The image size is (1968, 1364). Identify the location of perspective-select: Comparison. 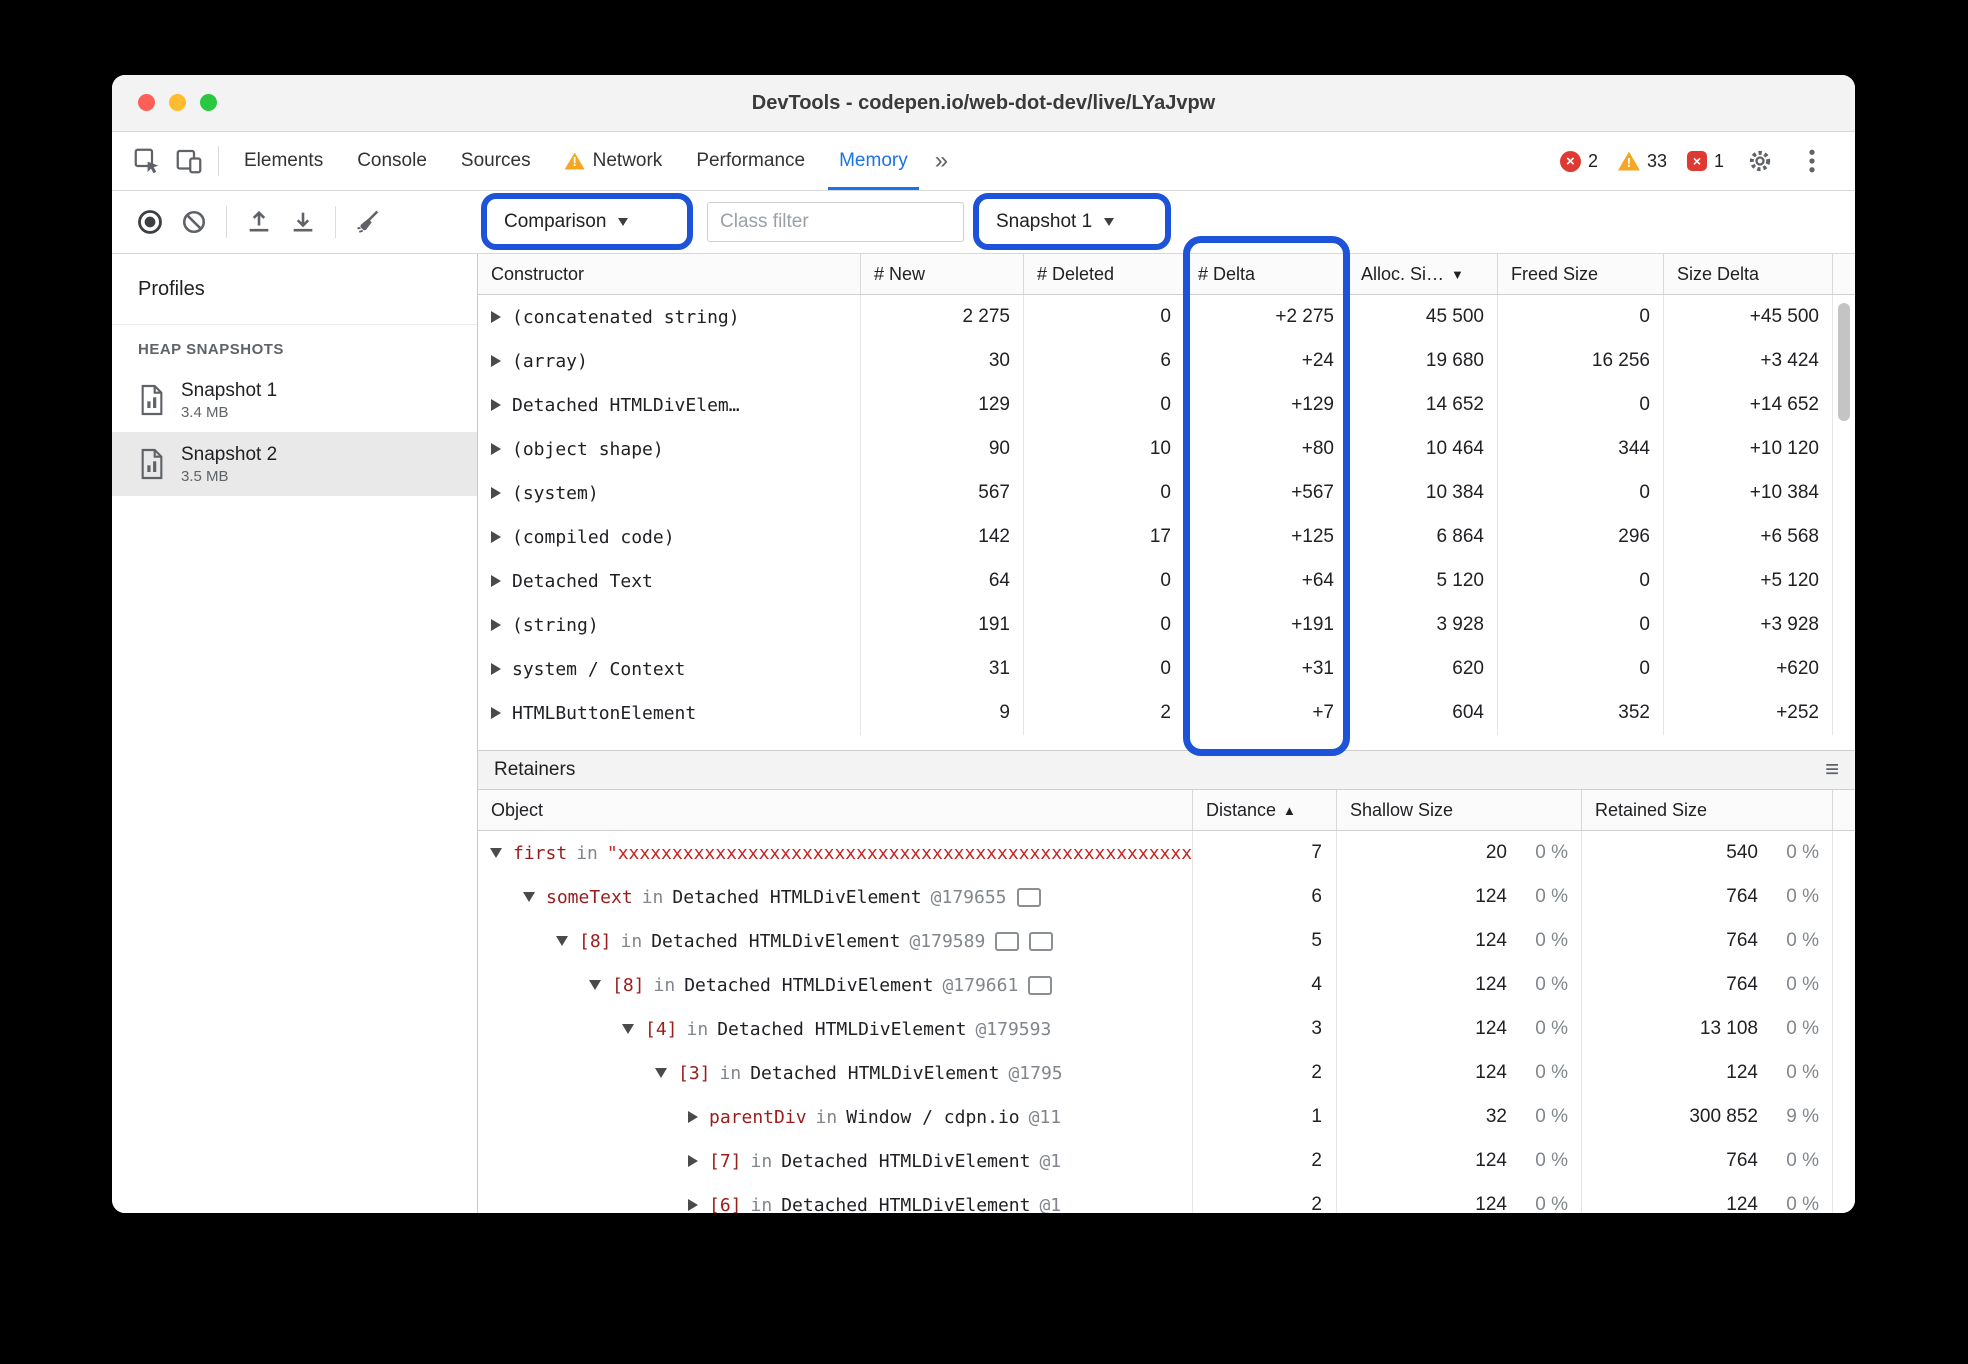
(566, 222).